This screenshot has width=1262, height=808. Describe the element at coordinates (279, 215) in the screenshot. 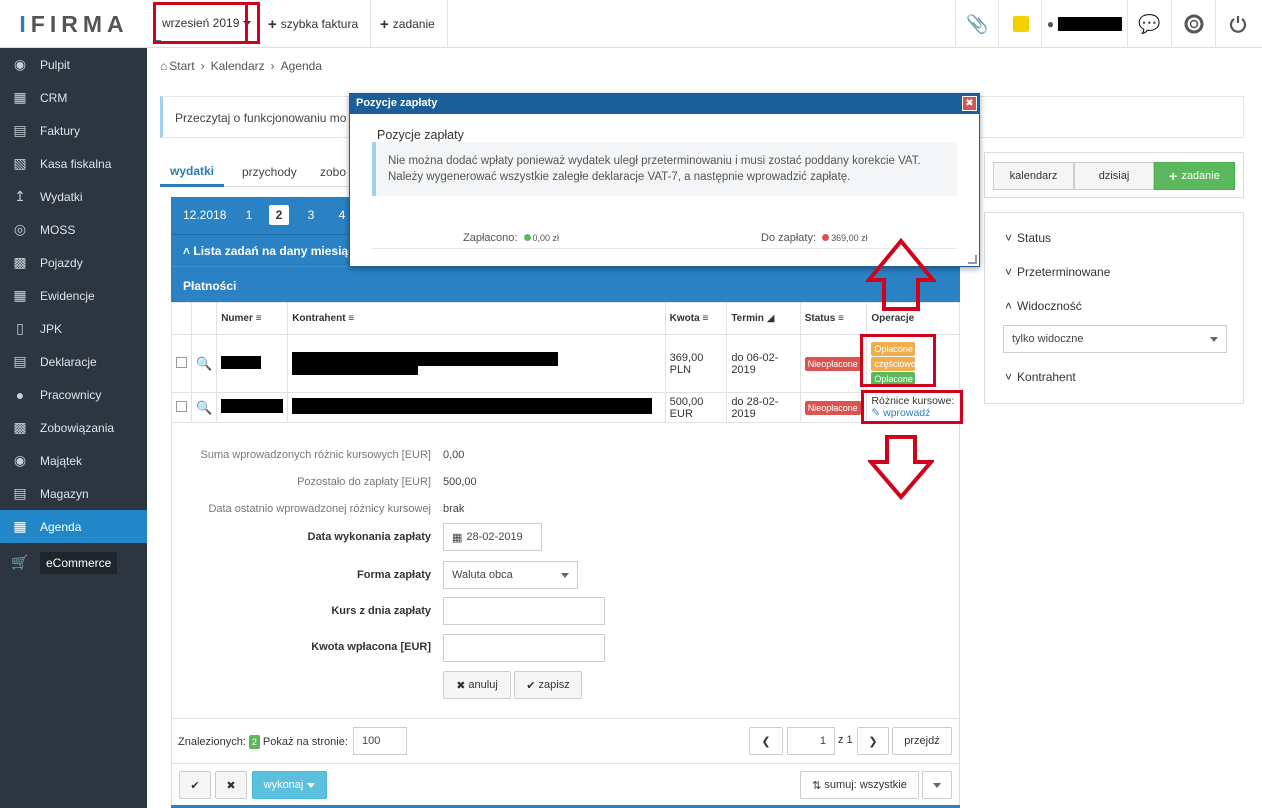

I see `month-link-current: 2` at that location.